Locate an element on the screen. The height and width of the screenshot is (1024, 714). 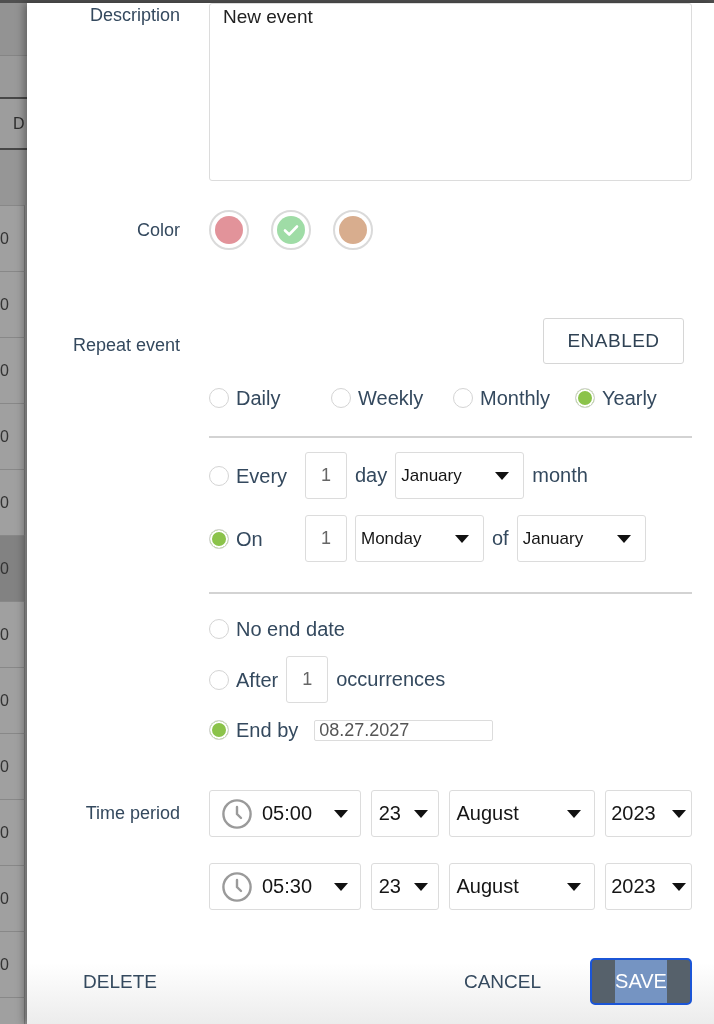
radio-option: On is located at coordinates (253, 538).